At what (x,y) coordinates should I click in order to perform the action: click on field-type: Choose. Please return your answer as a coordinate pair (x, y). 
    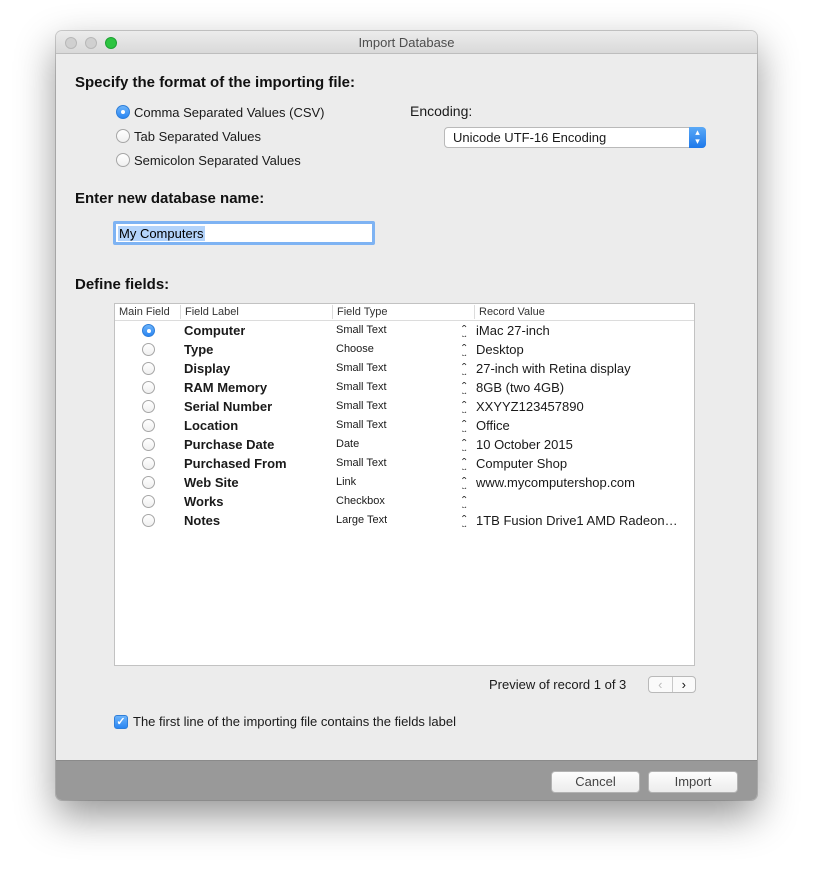
    Looking at the image, I should click on (355, 349).